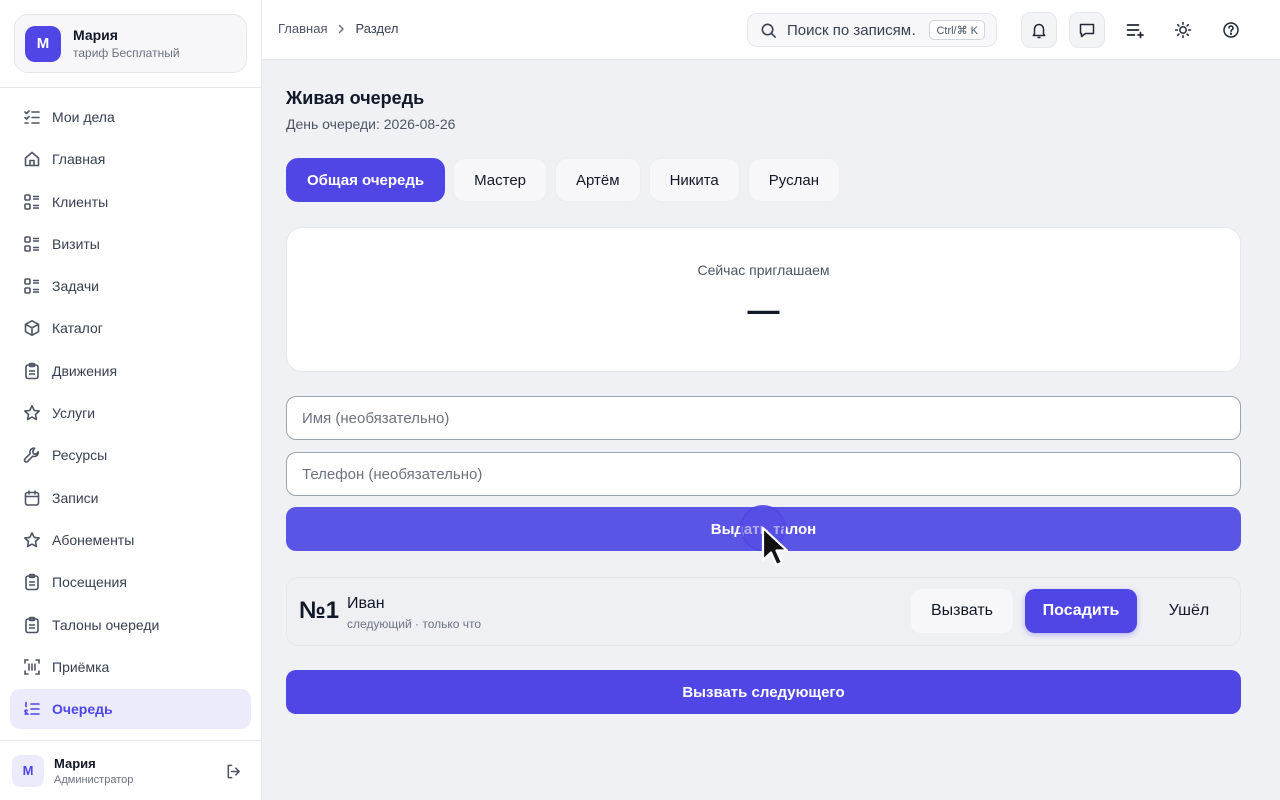 This screenshot has width=1280, height=800. What do you see at coordinates (93, 539) in the screenshot?
I see `sidebar-item-label: Абонементы` at bounding box center [93, 539].